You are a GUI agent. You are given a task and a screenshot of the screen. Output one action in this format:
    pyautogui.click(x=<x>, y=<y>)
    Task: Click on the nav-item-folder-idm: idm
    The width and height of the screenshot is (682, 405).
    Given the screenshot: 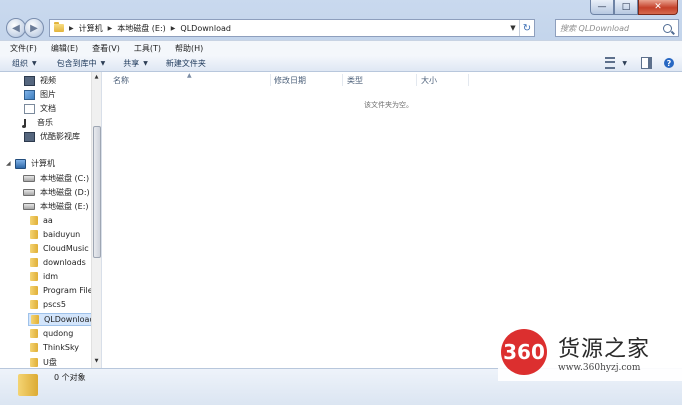 What is the action you would take?
    pyautogui.click(x=44, y=276)
    